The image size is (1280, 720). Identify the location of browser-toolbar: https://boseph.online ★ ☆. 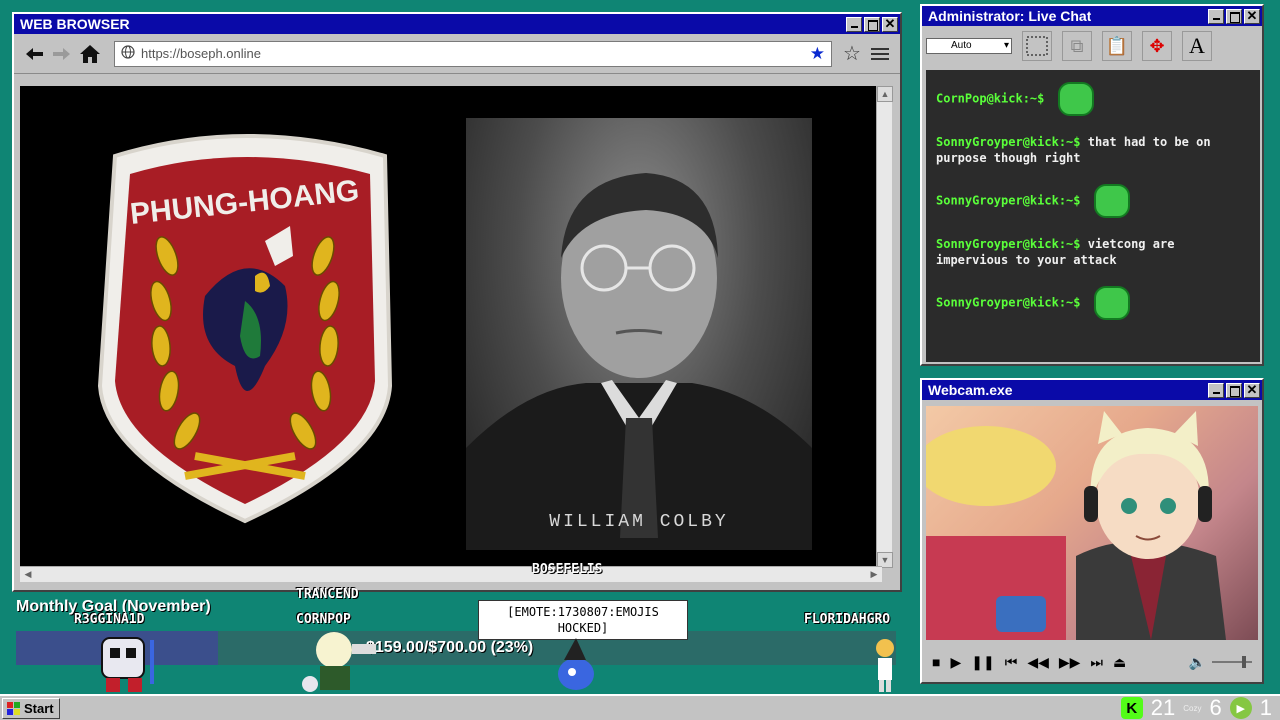
(457, 54).